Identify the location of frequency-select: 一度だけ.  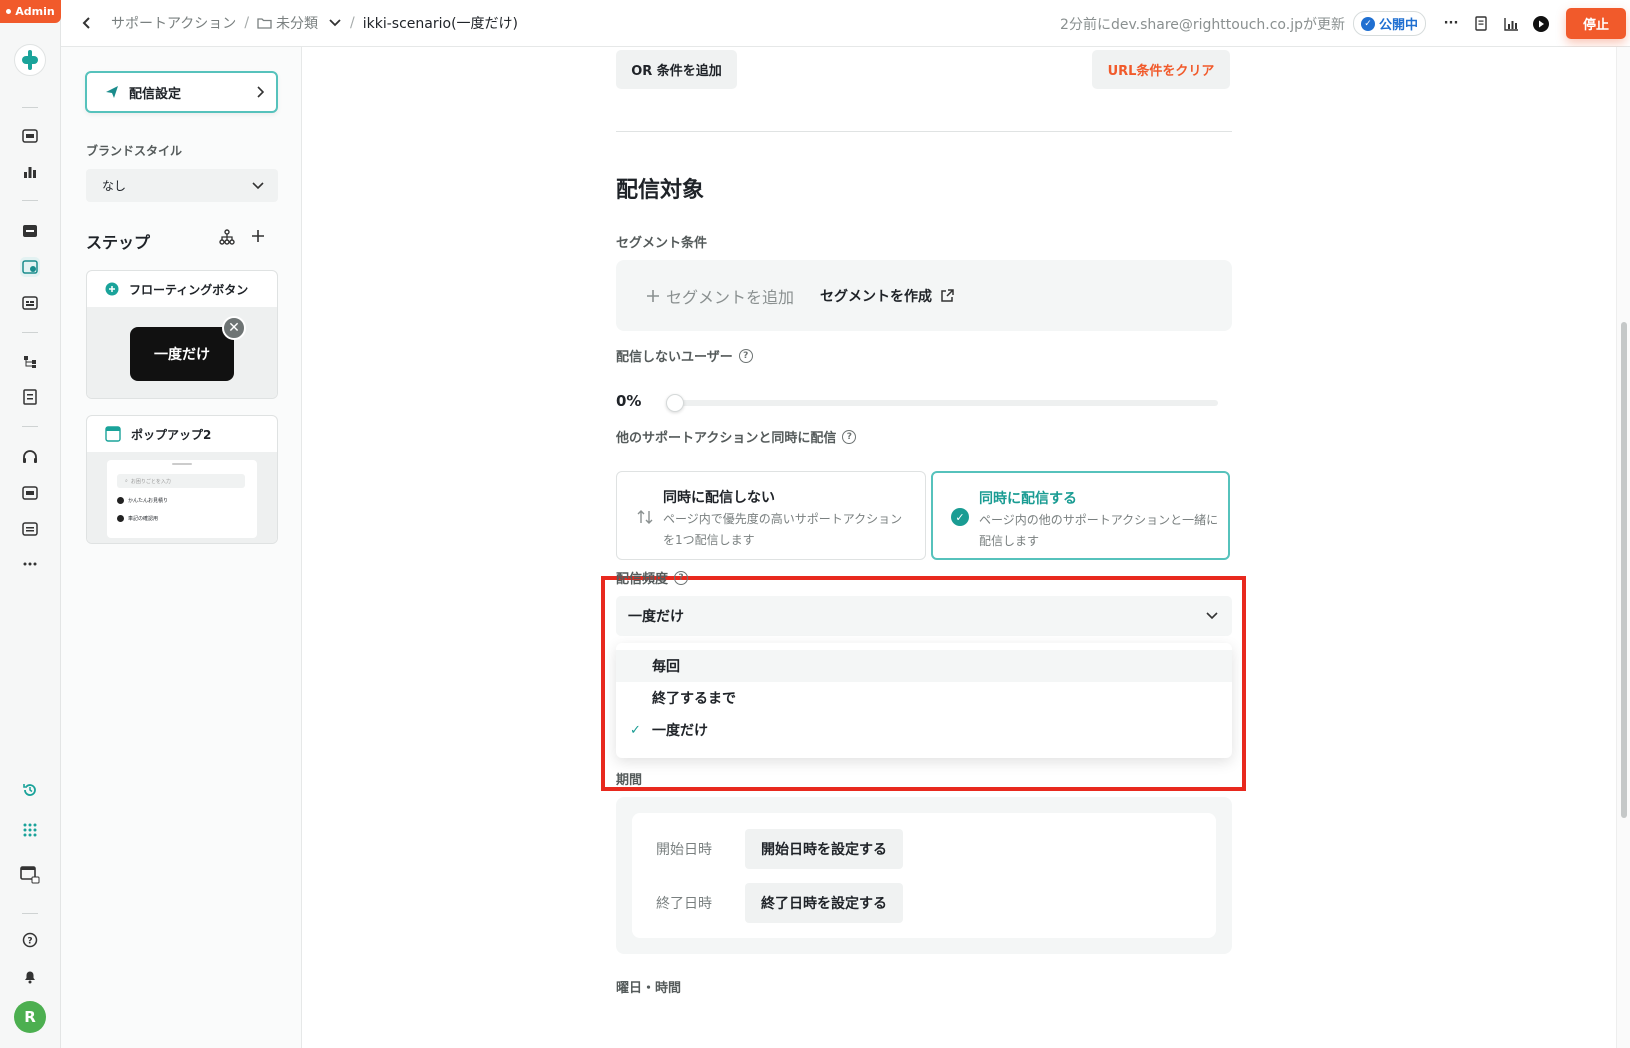
(924, 616).